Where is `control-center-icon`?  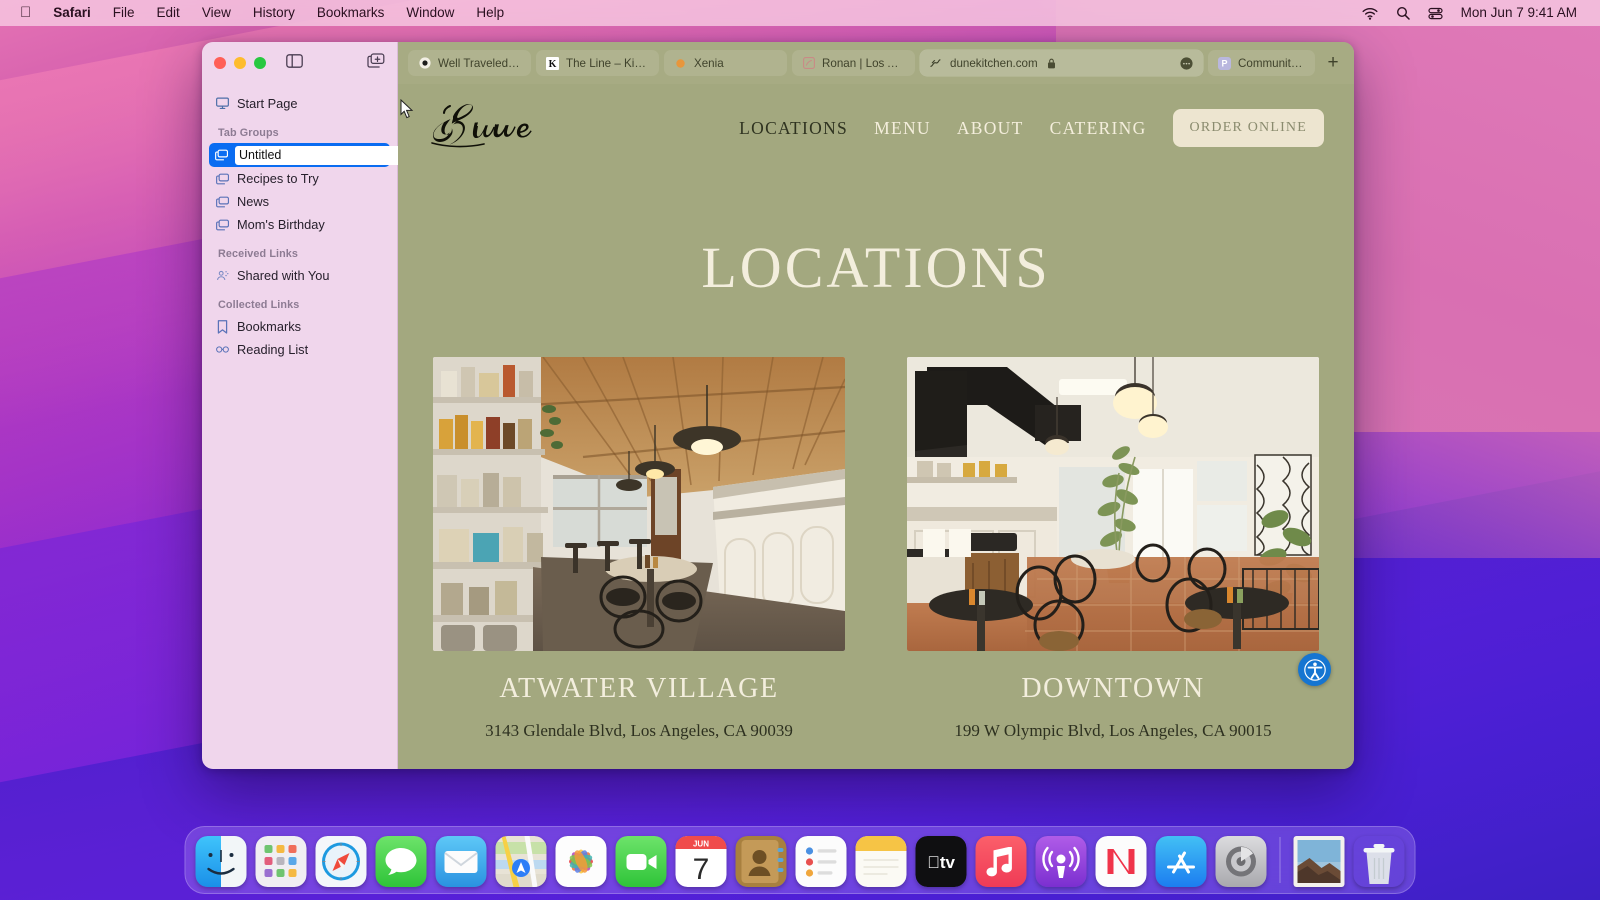
control-center-icon is located at coordinates (1435, 13).